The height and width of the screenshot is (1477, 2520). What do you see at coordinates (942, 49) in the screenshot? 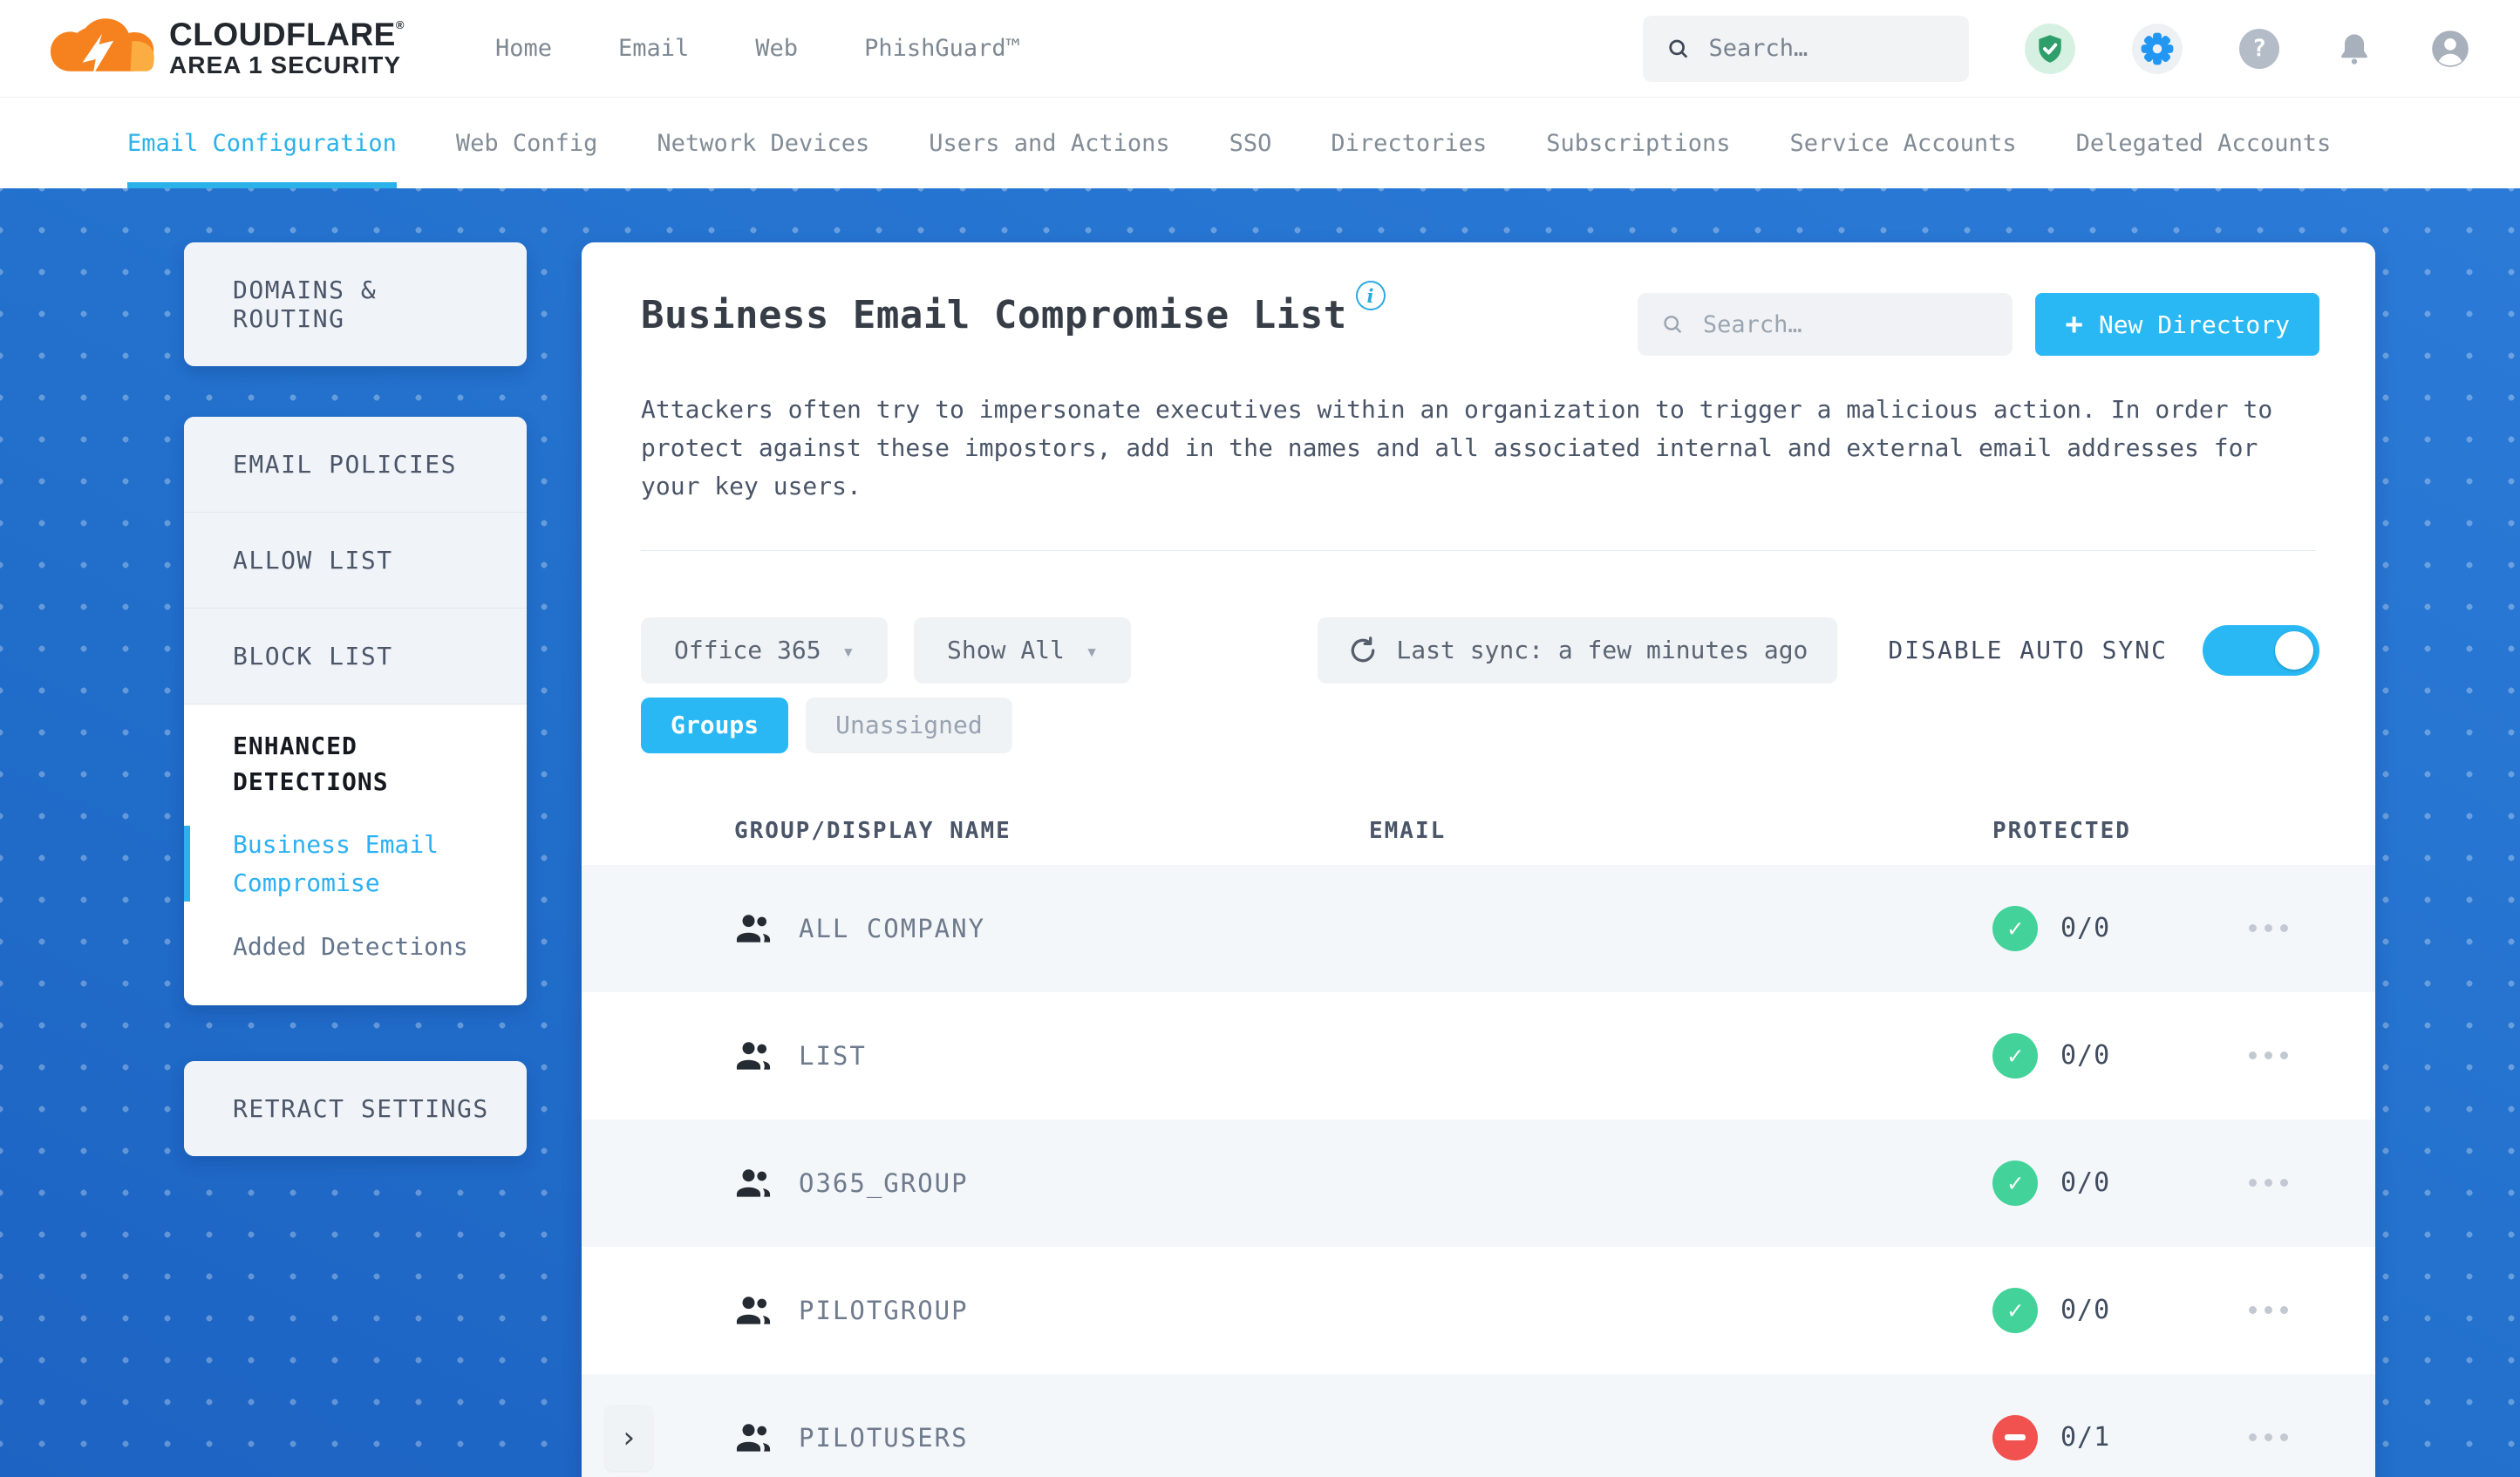
I see `nav-phishguard: PhishGuard™` at bounding box center [942, 49].